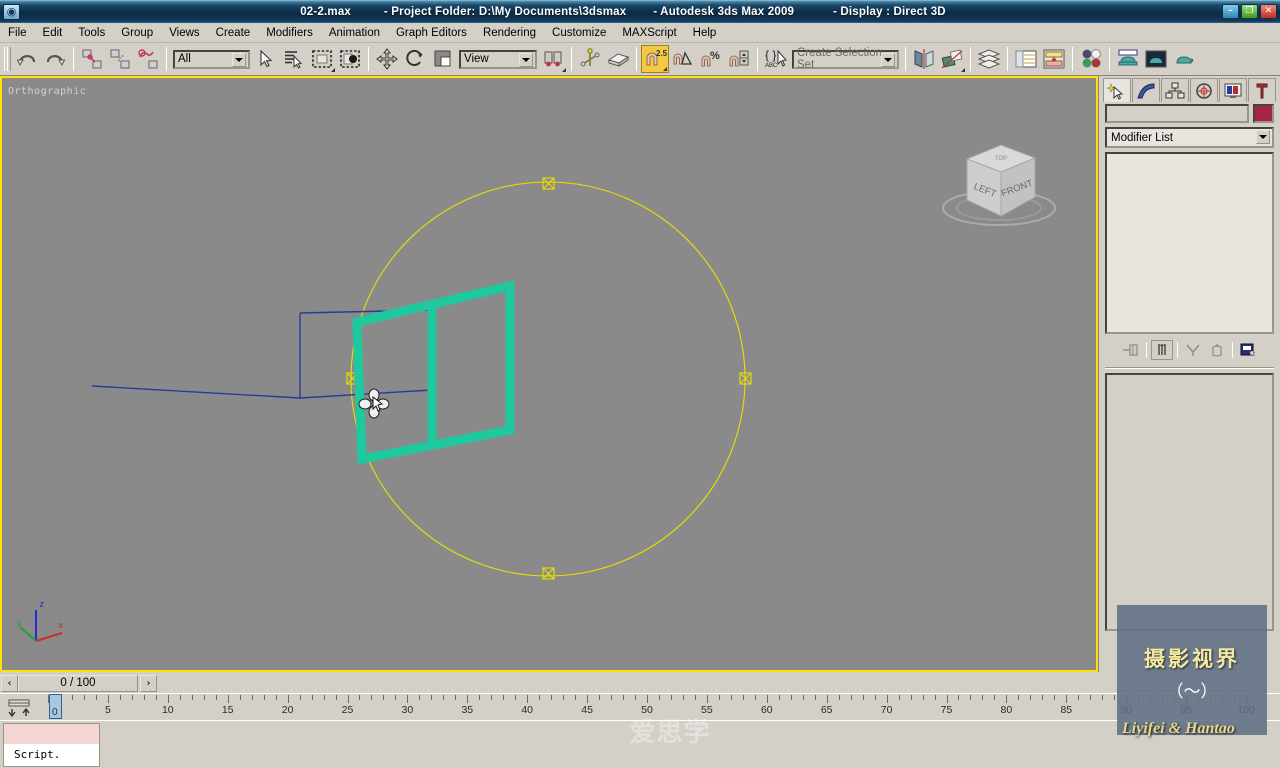 The image size is (1280, 768). Describe the element at coordinates (1175, 90) in the screenshot. I see `hierarchy-tab` at that location.